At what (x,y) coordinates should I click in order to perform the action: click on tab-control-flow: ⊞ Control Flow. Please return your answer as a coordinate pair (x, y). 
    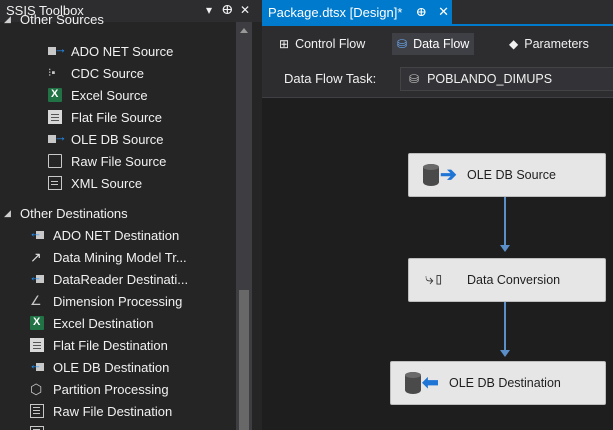
    Looking at the image, I should click on (322, 44).